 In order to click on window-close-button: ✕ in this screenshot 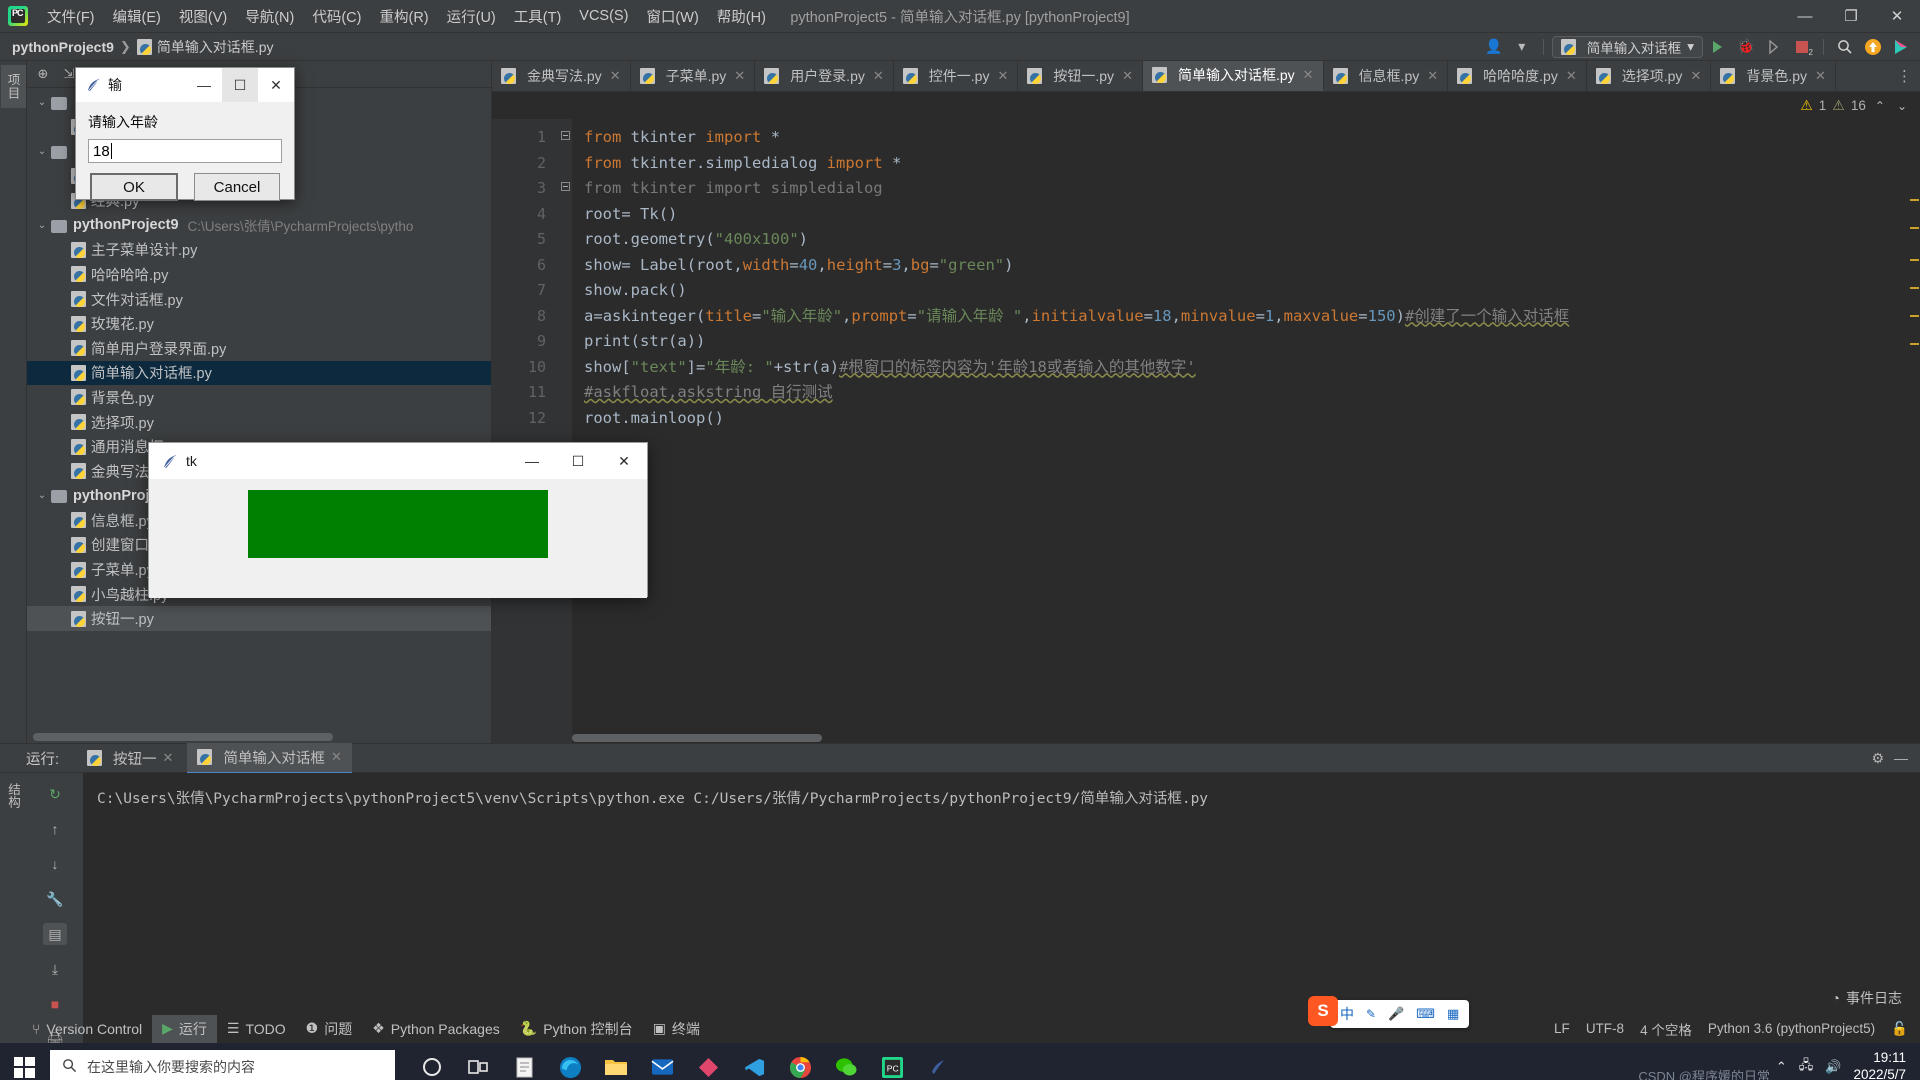, I will do `click(1897, 16)`.